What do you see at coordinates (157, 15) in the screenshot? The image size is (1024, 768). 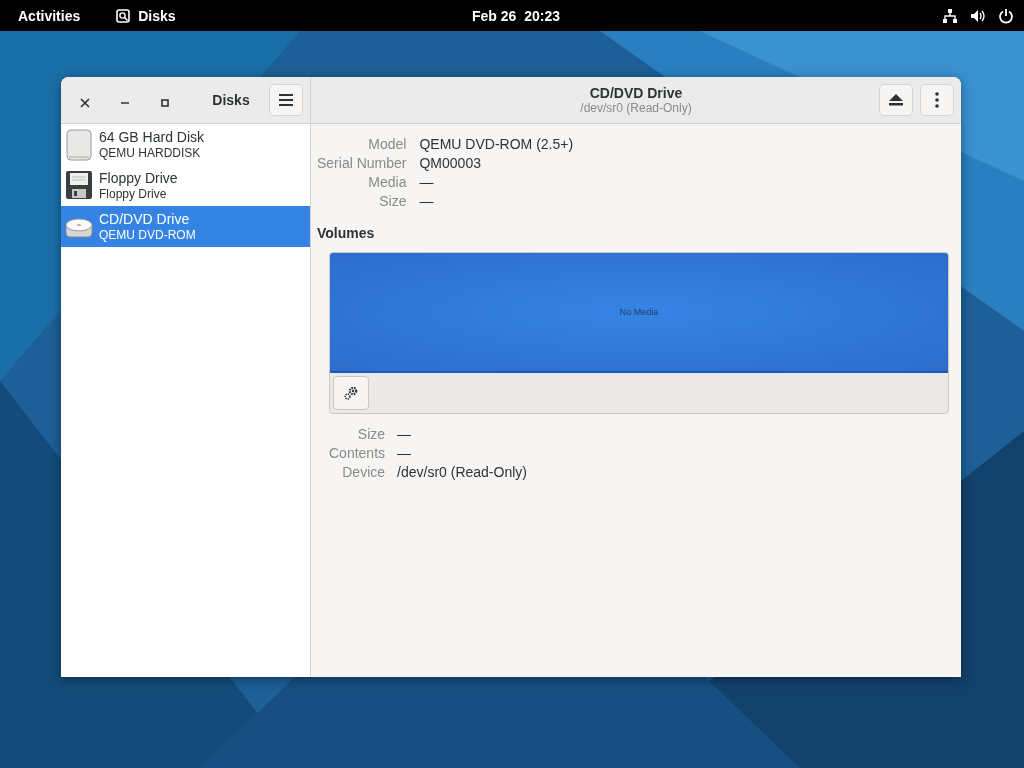 I see `app-menu-label: Disks` at bounding box center [157, 15].